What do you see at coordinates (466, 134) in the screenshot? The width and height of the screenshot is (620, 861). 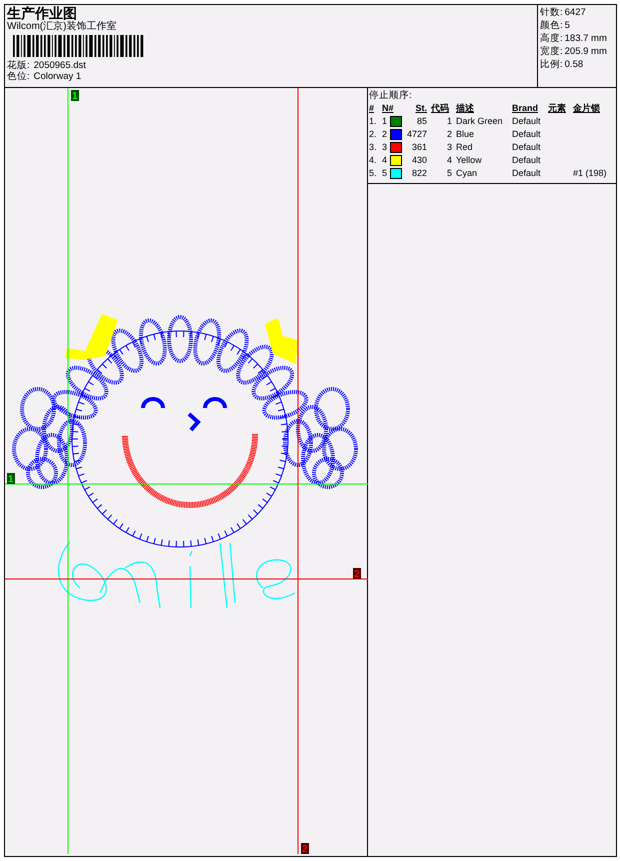 I see `table-cell-text: Blue` at bounding box center [466, 134].